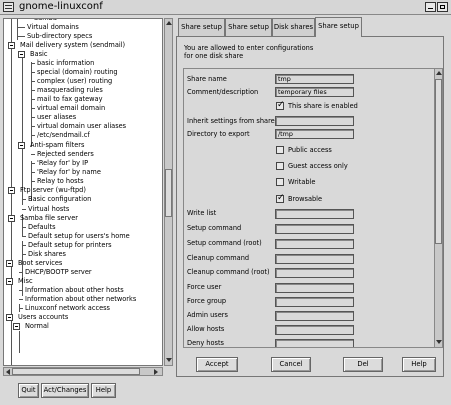 The width and height of the screenshot is (451, 405). I want to click on tree-item: Ftp server (wu-ftpd), so click(47, 190).